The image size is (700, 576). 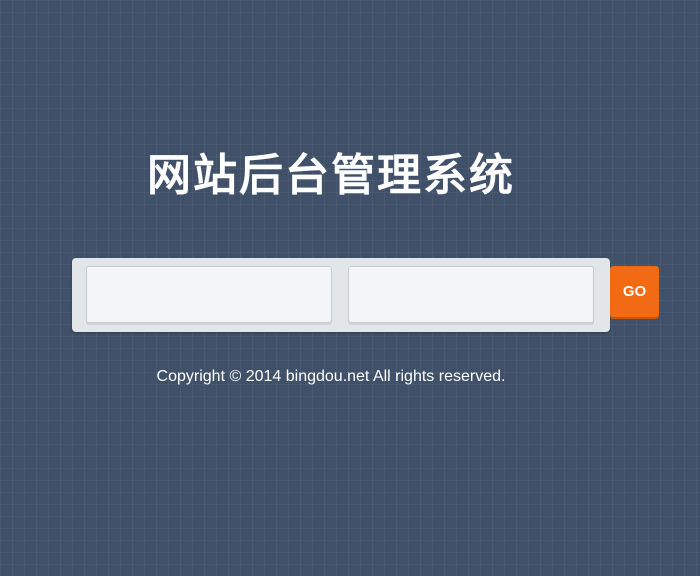 I want to click on go-button: GO, so click(x=634, y=291).